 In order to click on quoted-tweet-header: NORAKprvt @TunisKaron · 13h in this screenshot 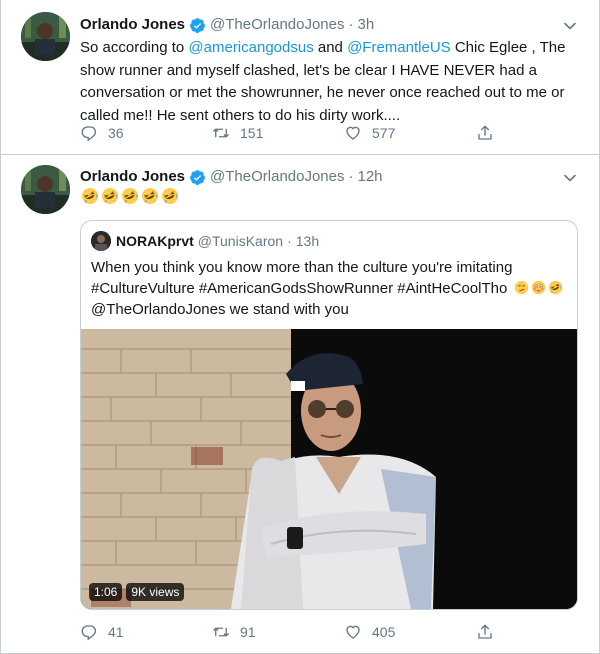, I will do `click(205, 241)`.